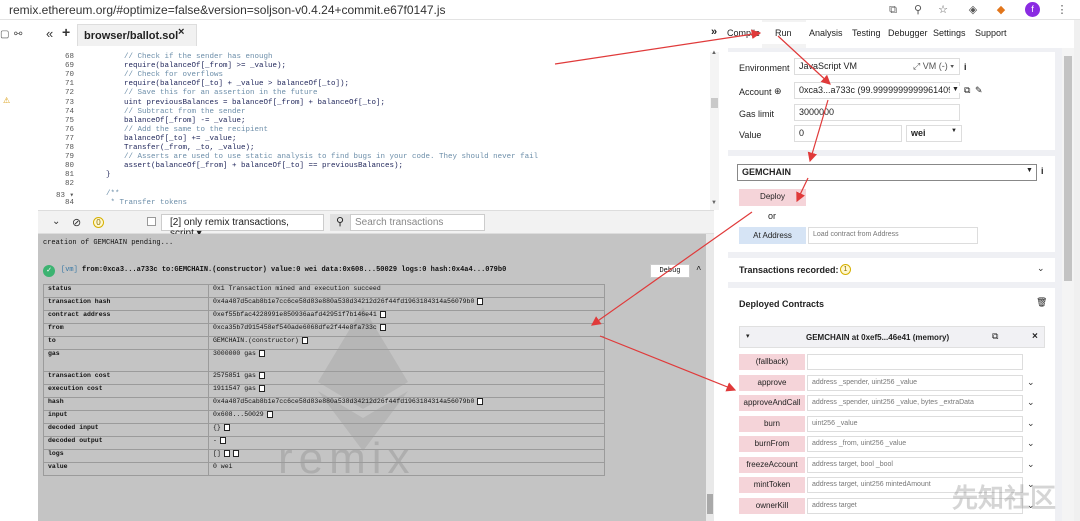  What do you see at coordinates (1062, 10) in the screenshot?
I see `menu-dots-icon: ⋮` at bounding box center [1062, 10].